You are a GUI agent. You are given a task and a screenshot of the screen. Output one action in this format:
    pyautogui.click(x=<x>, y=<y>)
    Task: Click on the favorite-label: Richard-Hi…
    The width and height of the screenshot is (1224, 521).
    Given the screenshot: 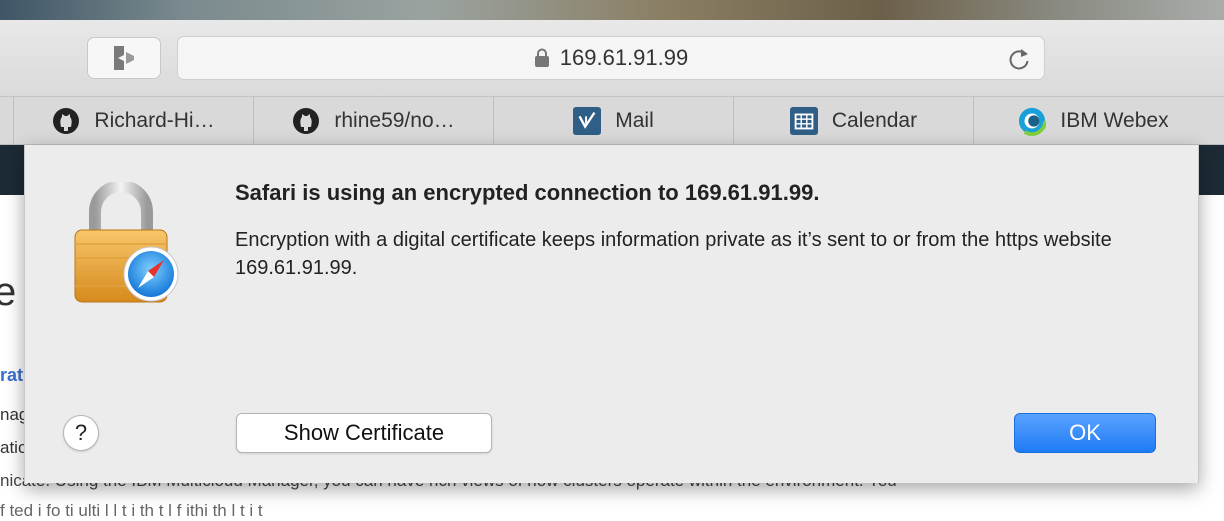 What is the action you would take?
    pyautogui.click(x=154, y=120)
    